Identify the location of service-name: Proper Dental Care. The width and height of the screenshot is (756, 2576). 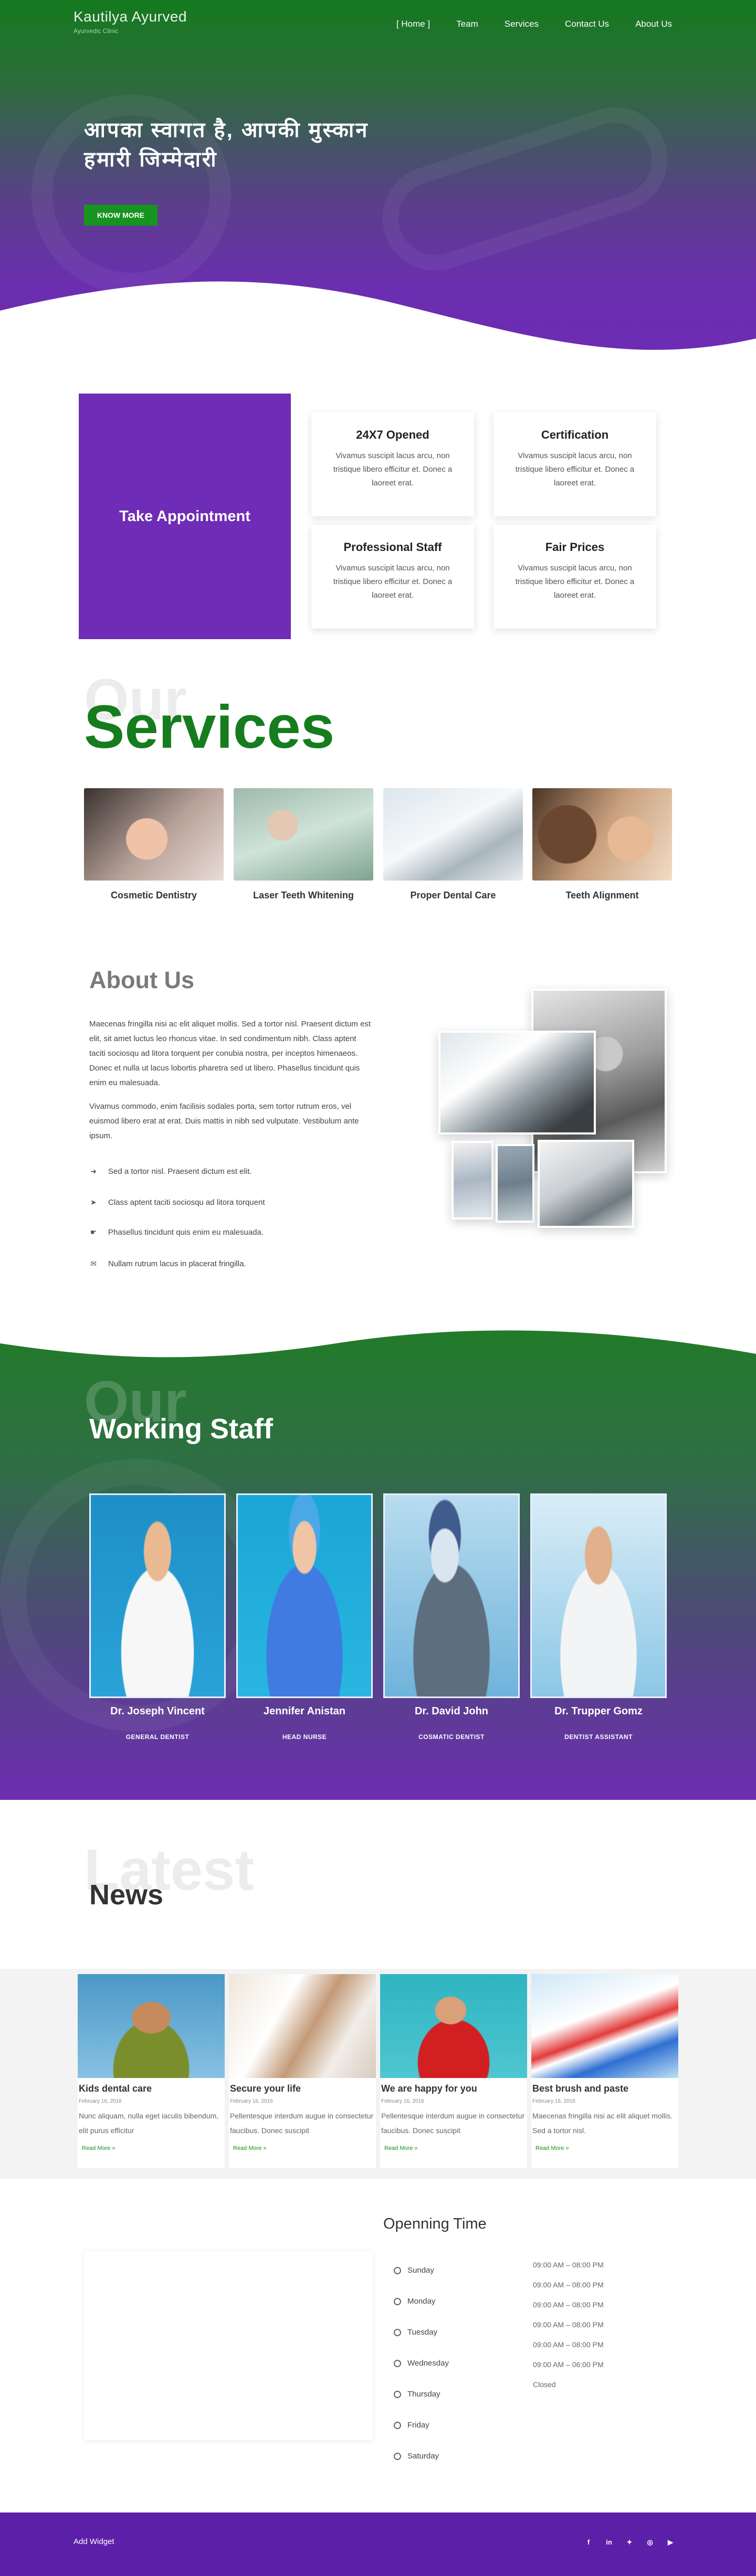
(453, 895).